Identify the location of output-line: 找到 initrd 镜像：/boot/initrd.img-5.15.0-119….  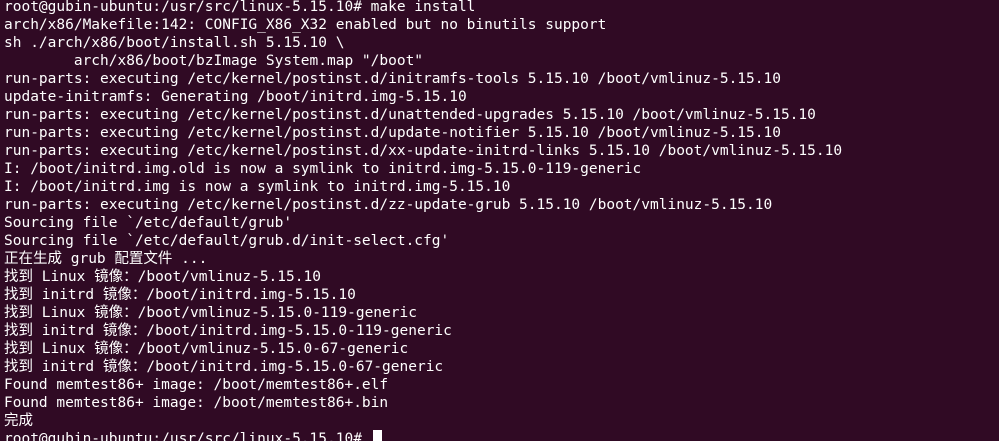
(228, 331).